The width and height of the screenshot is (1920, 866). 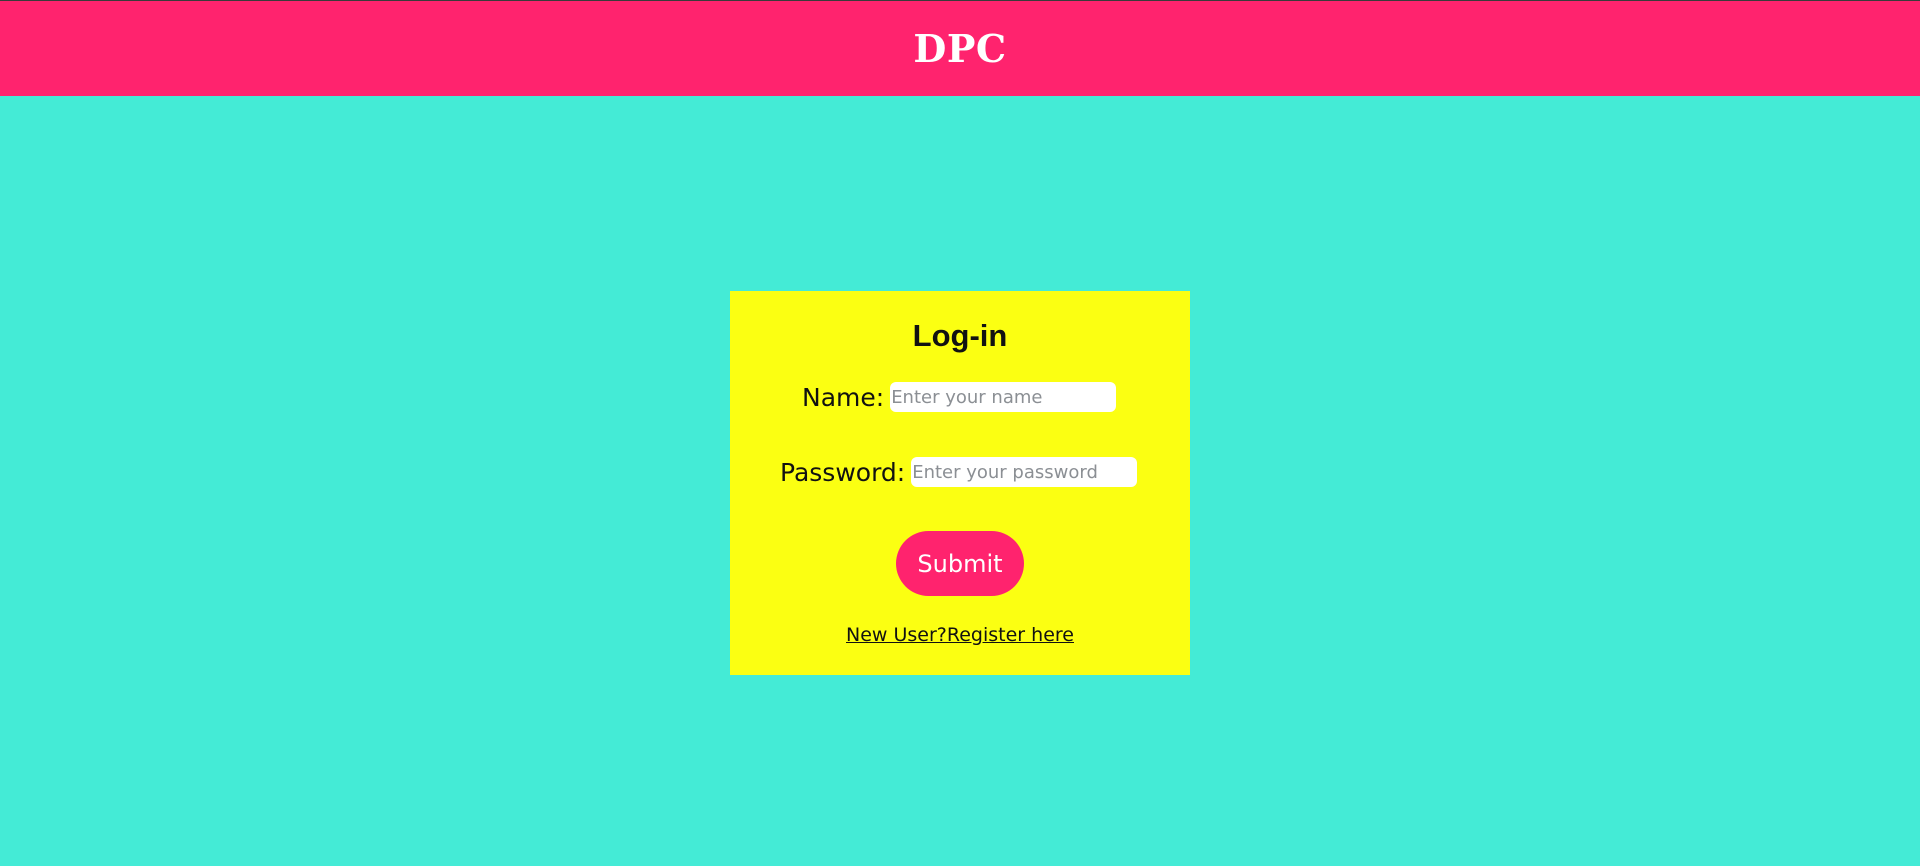 I want to click on top-header-bar: DPC, so click(x=960, y=48).